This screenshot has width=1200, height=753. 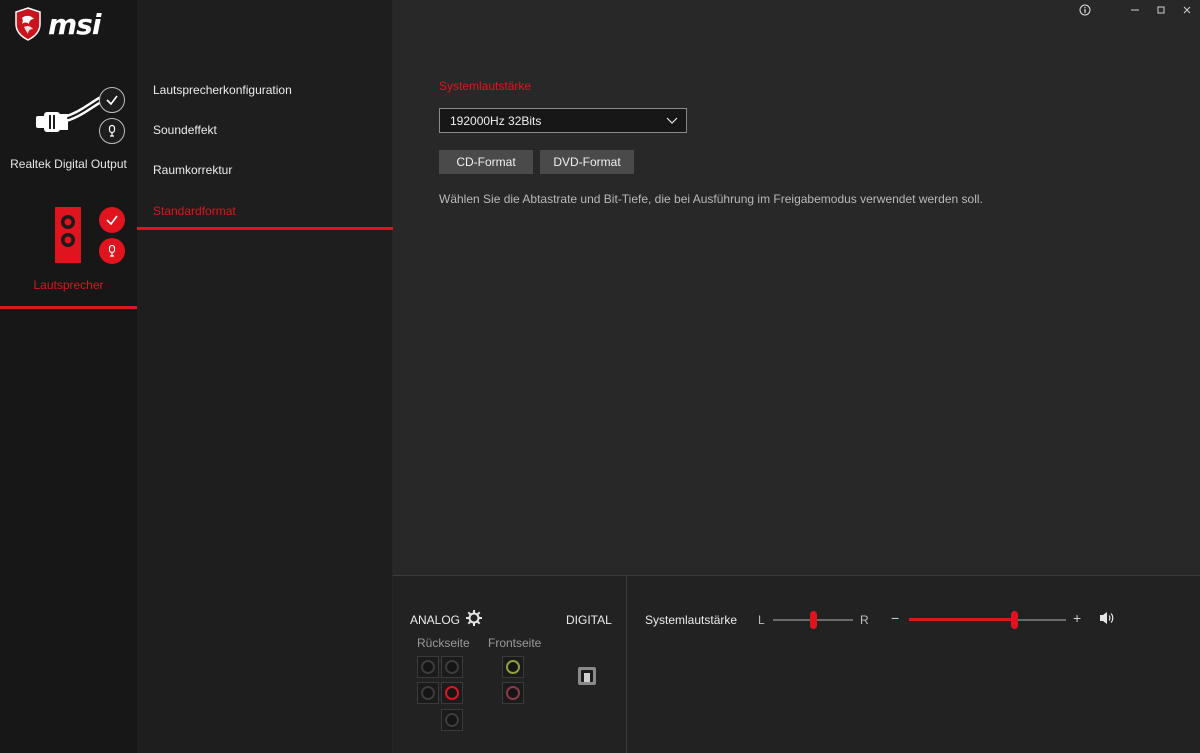 I want to click on minimize-button, so click(x=1135, y=10).